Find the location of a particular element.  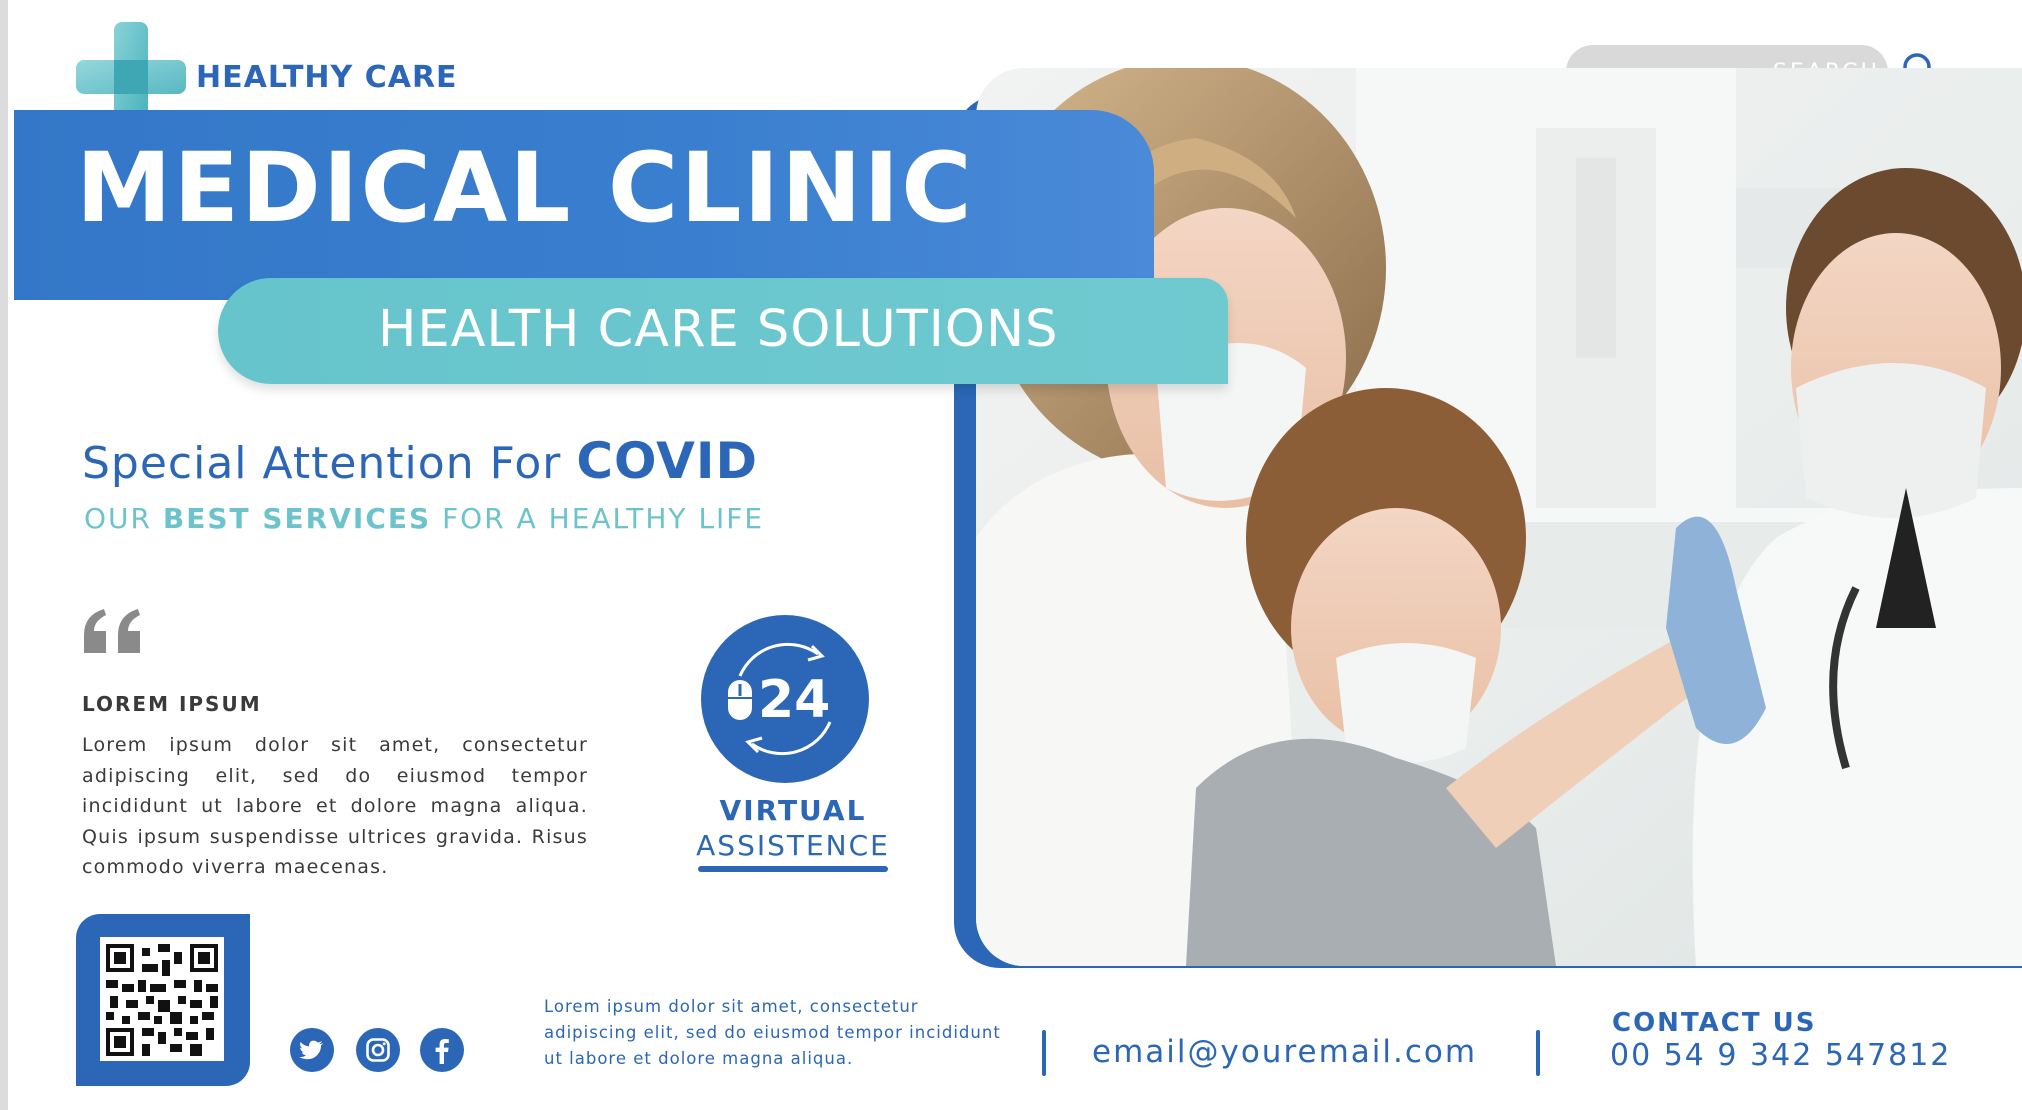

assistence-label: ASSISTENCE is located at coordinates (793, 845).